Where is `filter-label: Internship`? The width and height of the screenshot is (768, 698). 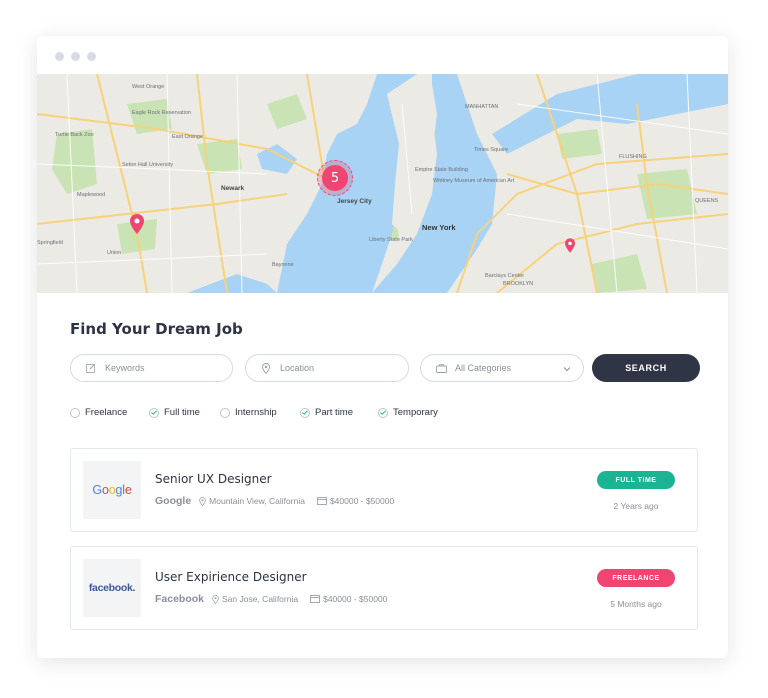 filter-label: Internship is located at coordinates (256, 412).